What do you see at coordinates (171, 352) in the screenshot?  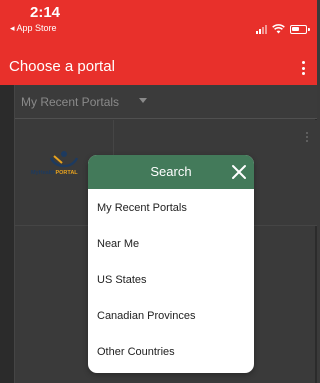 I see `search-option-other-countries: Other Countries` at bounding box center [171, 352].